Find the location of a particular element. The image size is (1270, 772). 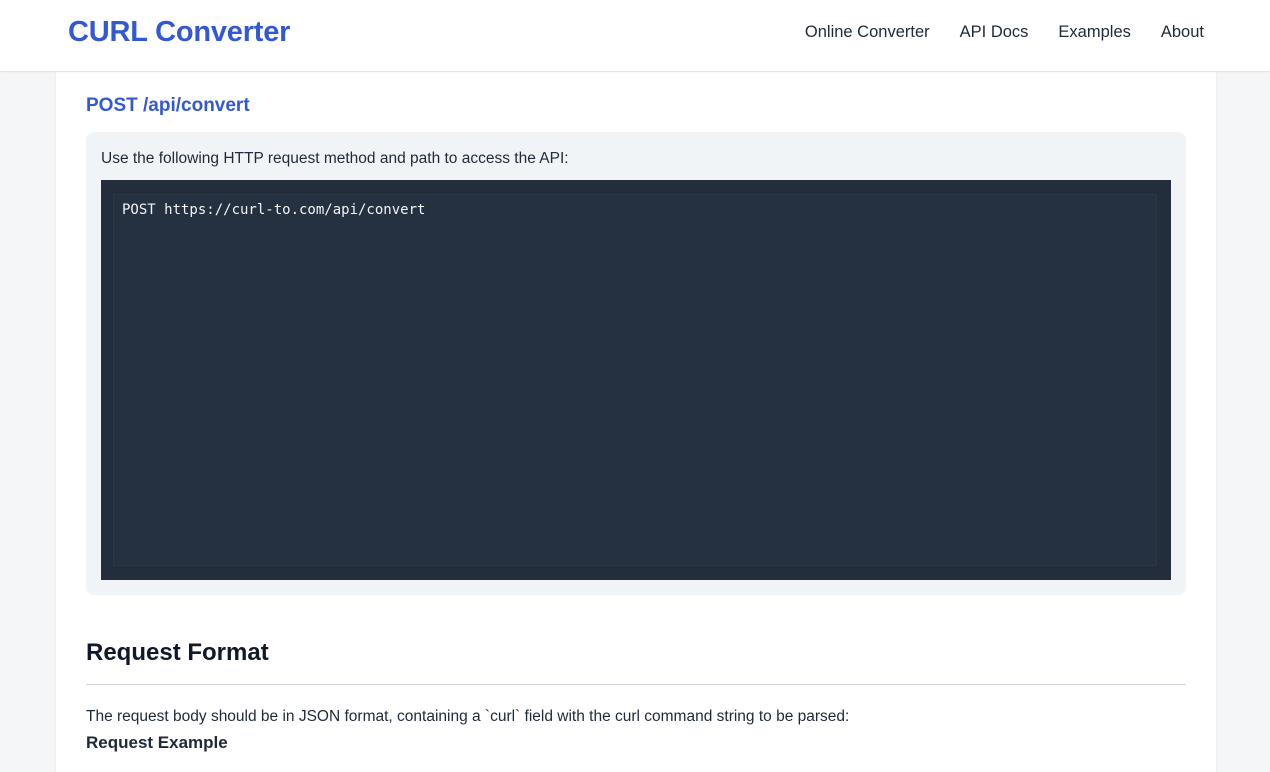

request-example-heading: Request Example is located at coordinates (157, 742).